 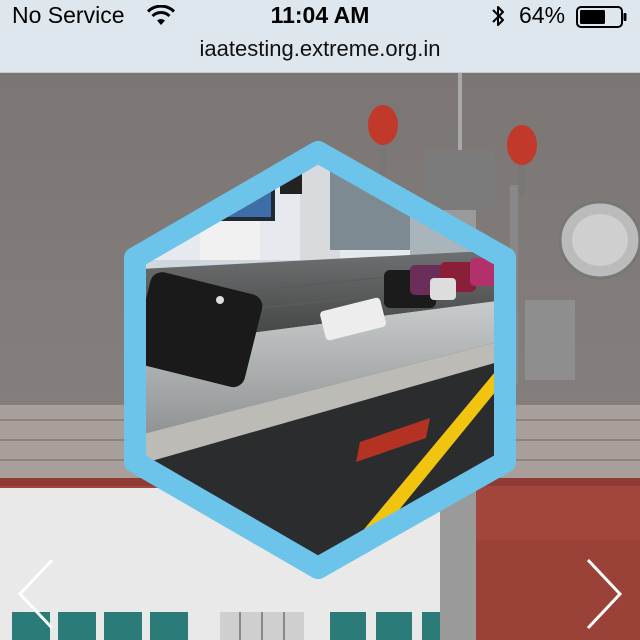 What do you see at coordinates (36, 594) in the screenshot?
I see `chevron-left-icon` at bounding box center [36, 594].